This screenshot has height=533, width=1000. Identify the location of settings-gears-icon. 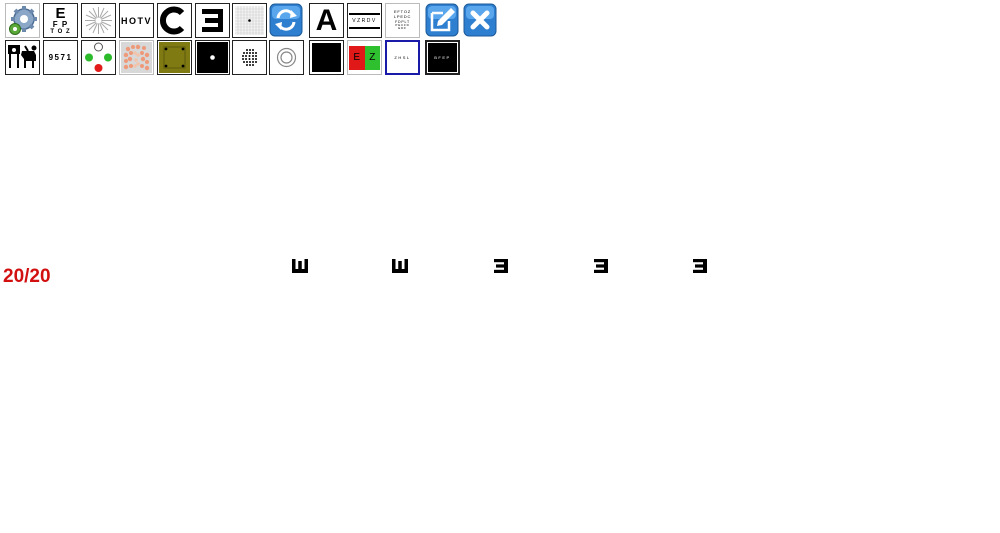
(23, 20).